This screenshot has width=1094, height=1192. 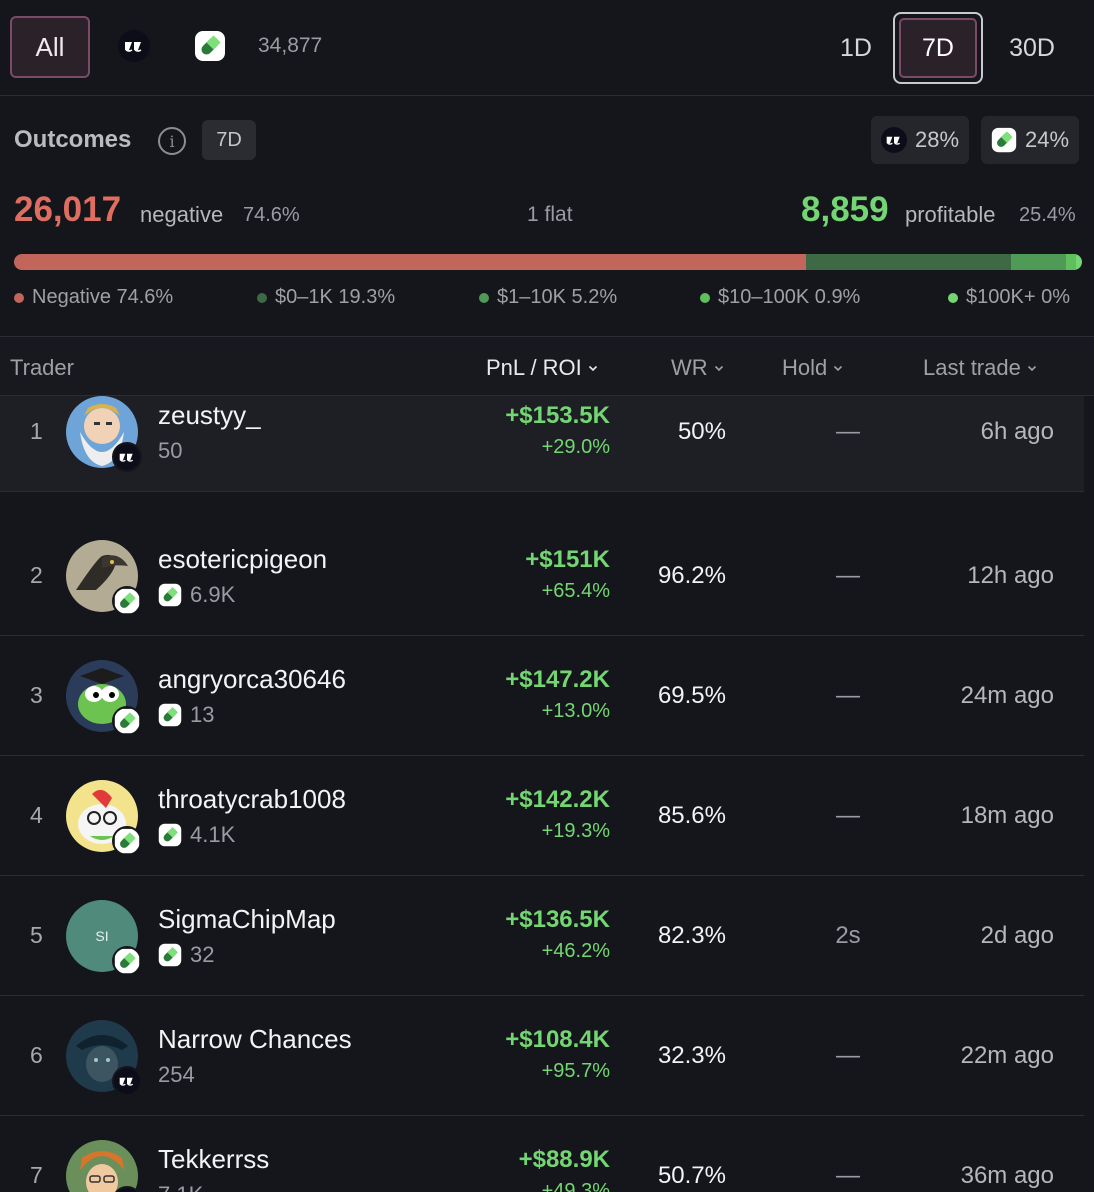 I want to click on range-30d-button: 30D, so click(x=1032, y=48).